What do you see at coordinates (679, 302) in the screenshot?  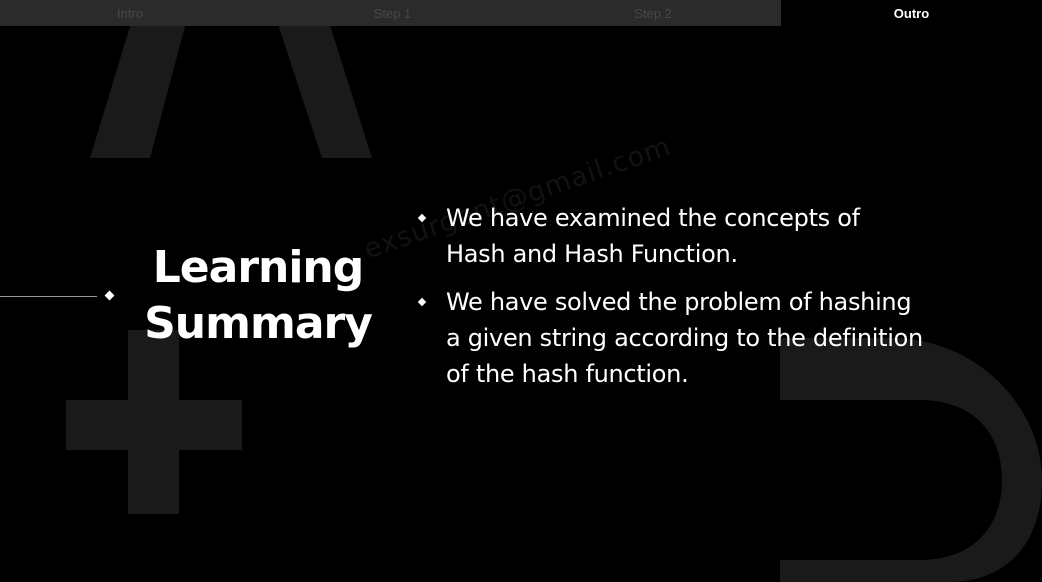 I see `bullet-text-line: We have solved the problem of hashing` at bounding box center [679, 302].